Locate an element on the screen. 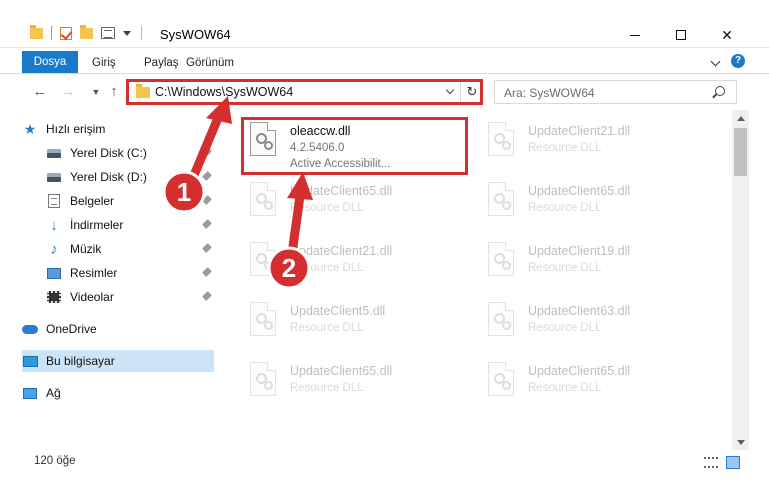 The height and width of the screenshot is (496, 769). properties-icon is located at coordinates (108, 33).